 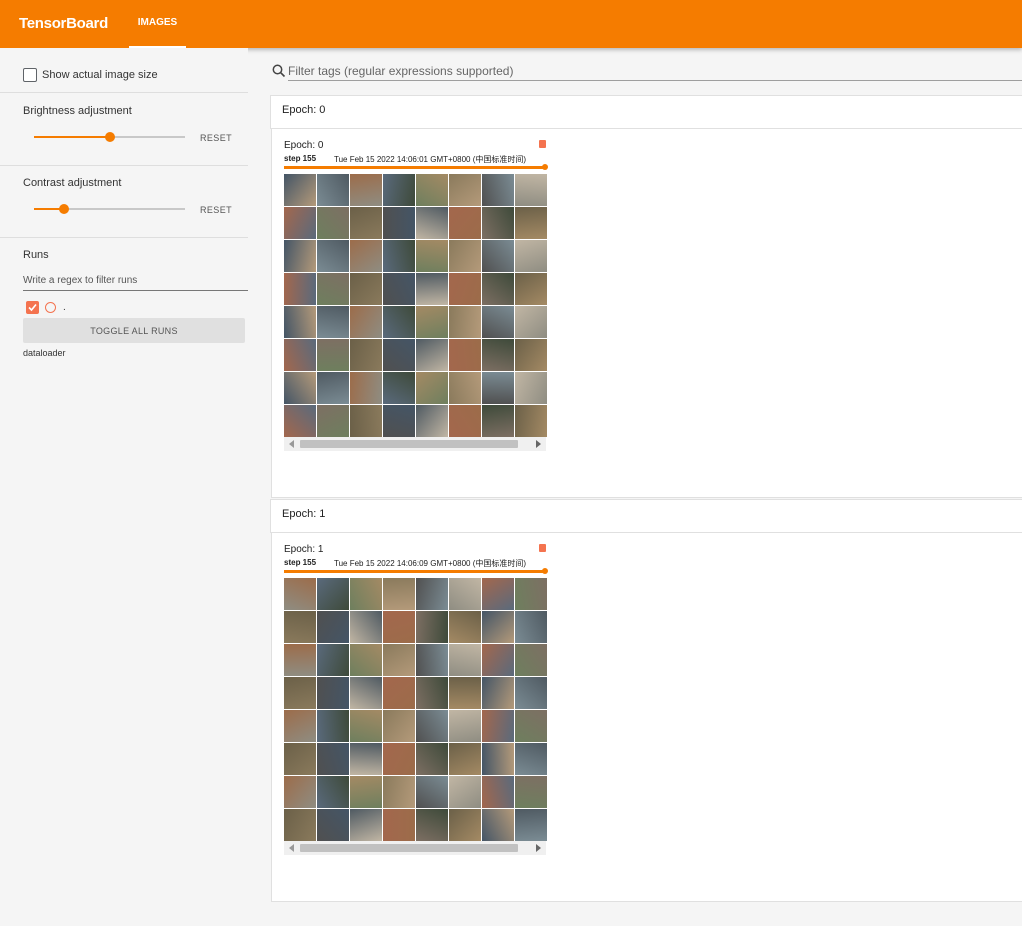 I want to click on brightness-slider, so click(x=109, y=137).